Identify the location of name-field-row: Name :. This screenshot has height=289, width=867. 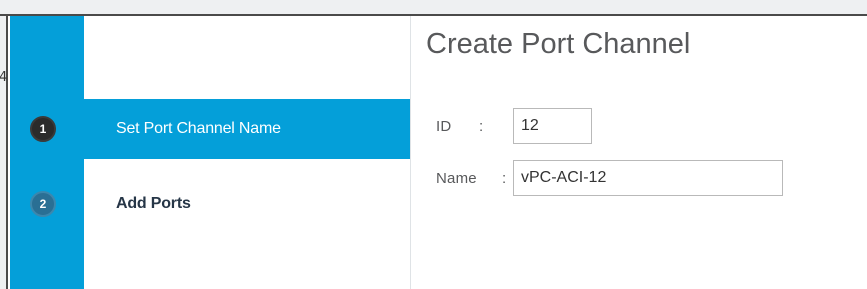
(609, 178).